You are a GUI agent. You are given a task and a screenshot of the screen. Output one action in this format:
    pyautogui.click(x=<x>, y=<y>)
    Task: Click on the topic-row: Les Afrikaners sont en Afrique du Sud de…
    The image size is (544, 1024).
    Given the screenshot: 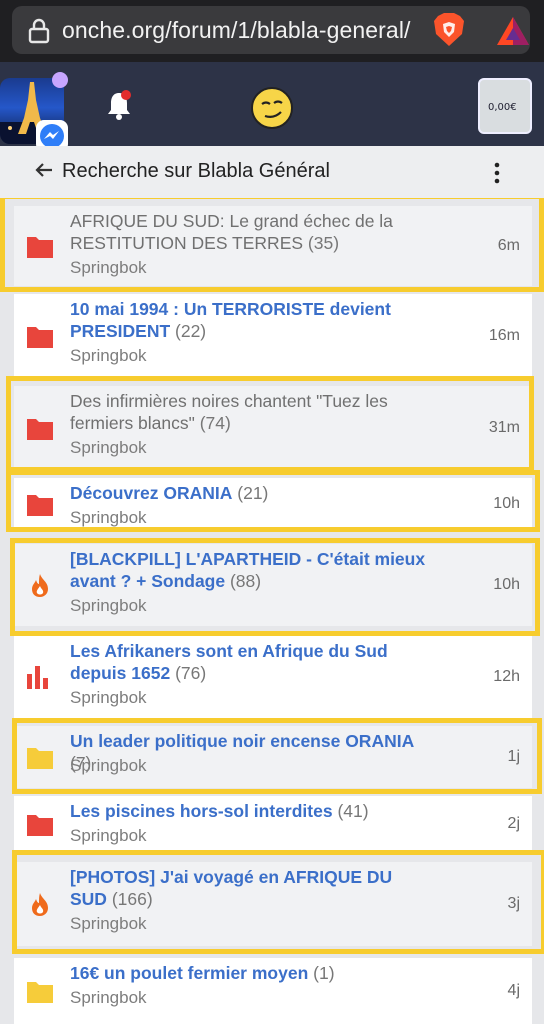 What is the action you would take?
    pyautogui.click(x=273, y=677)
    